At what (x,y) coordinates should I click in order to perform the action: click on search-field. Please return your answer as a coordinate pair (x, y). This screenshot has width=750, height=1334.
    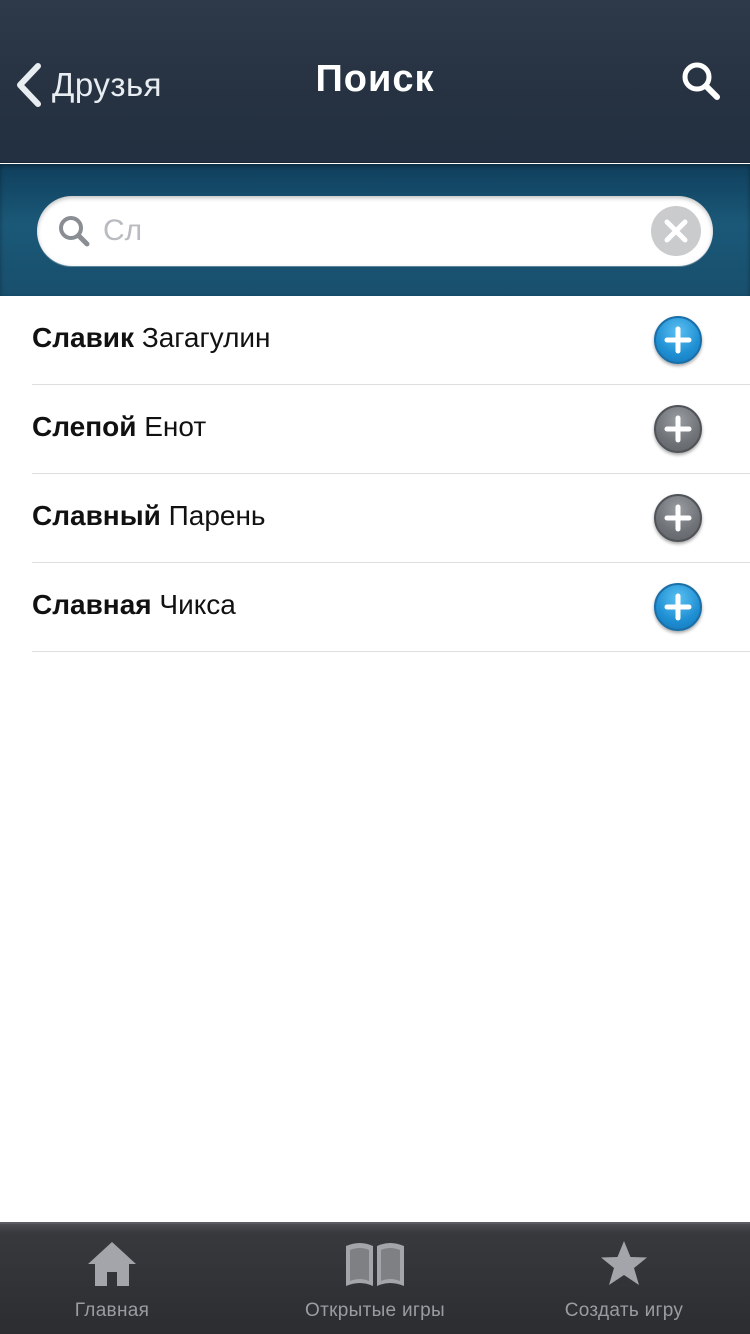
    Looking at the image, I should click on (375, 231).